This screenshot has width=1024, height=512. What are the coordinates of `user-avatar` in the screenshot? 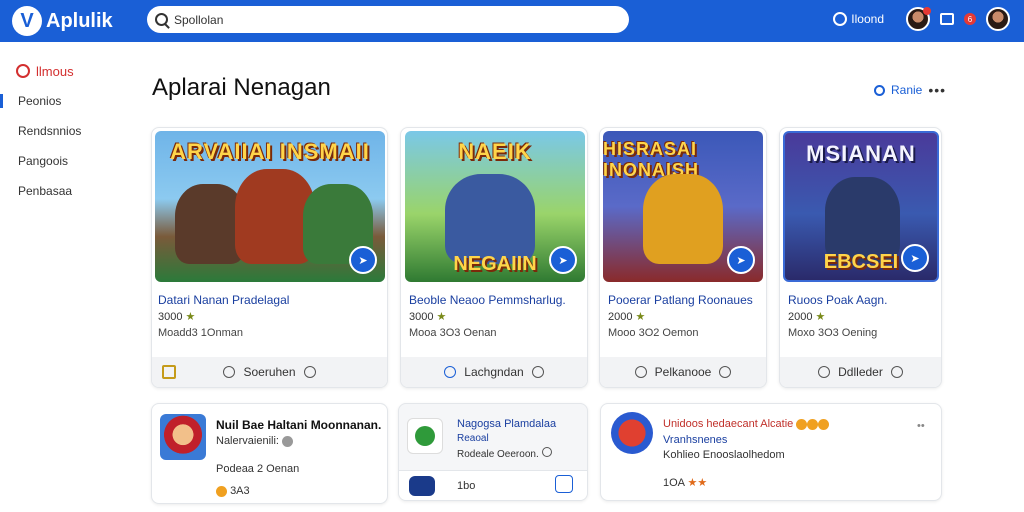 It's located at (998, 19).